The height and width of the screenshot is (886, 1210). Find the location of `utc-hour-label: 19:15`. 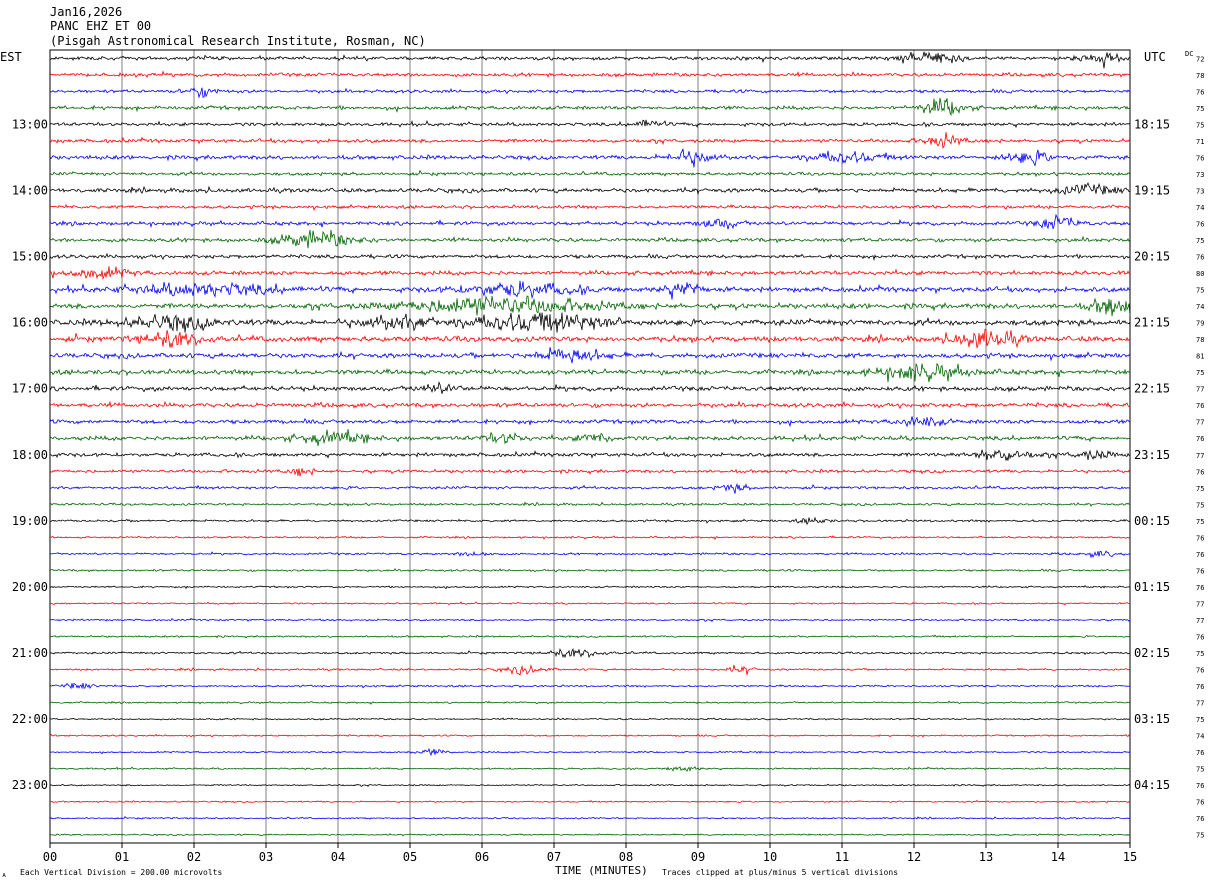

utc-hour-label: 19:15 is located at coordinates (1152, 190).